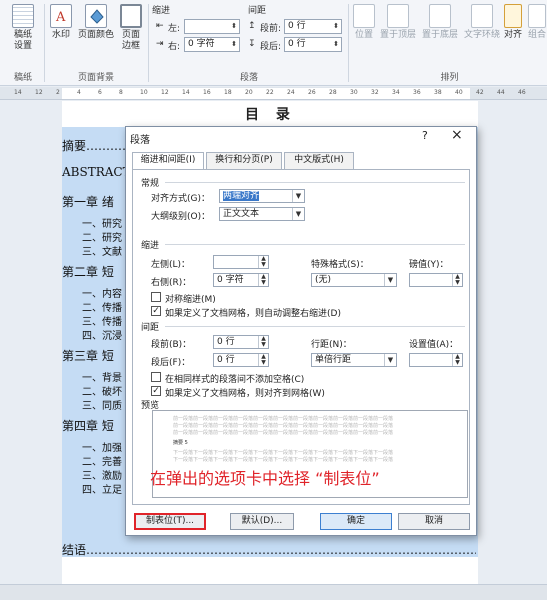 The width and height of the screenshot is (547, 600). Describe the element at coordinates (156, 391) in the screenshot. I see `snap-grid-checkbox: ✓` at that location.